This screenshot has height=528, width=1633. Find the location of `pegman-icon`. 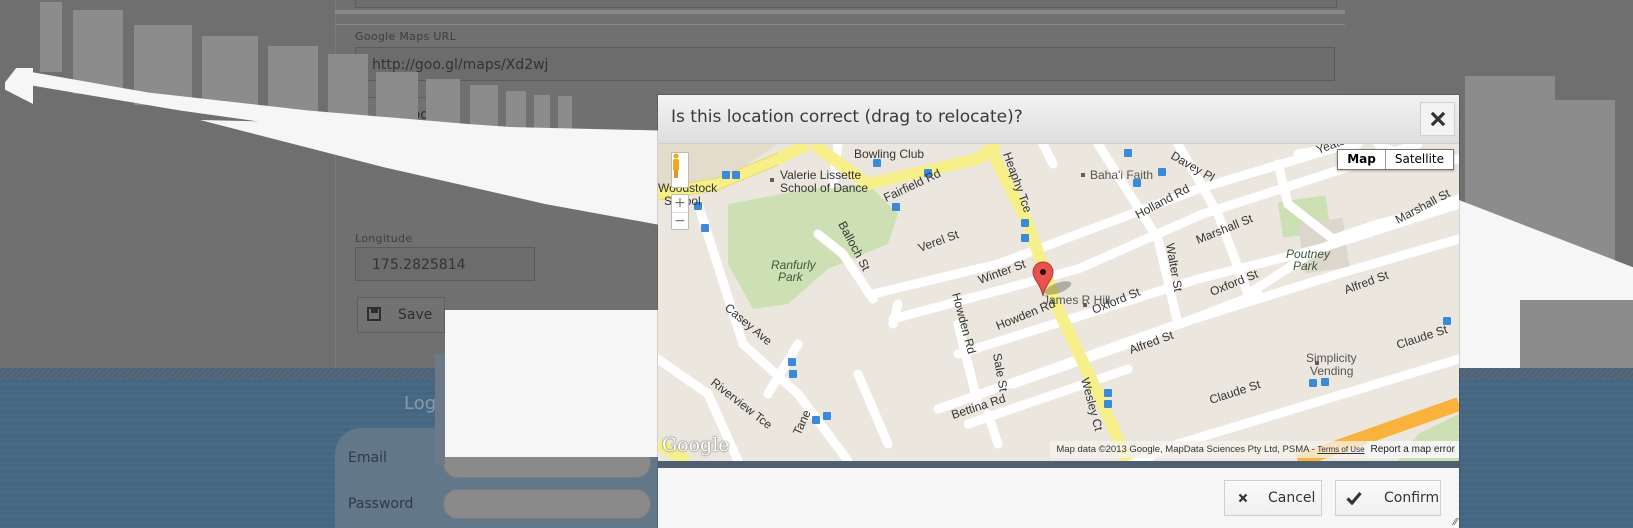

pegman-icon is located at coordinates (676, 165).